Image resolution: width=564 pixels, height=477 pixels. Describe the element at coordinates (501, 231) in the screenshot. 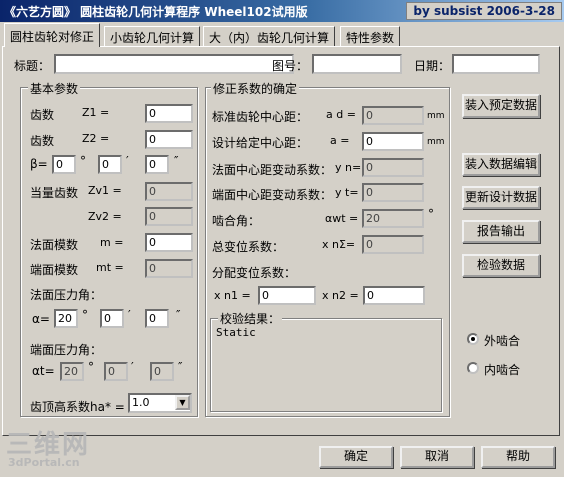

I see `report-output-button: 报告输出` at that location.